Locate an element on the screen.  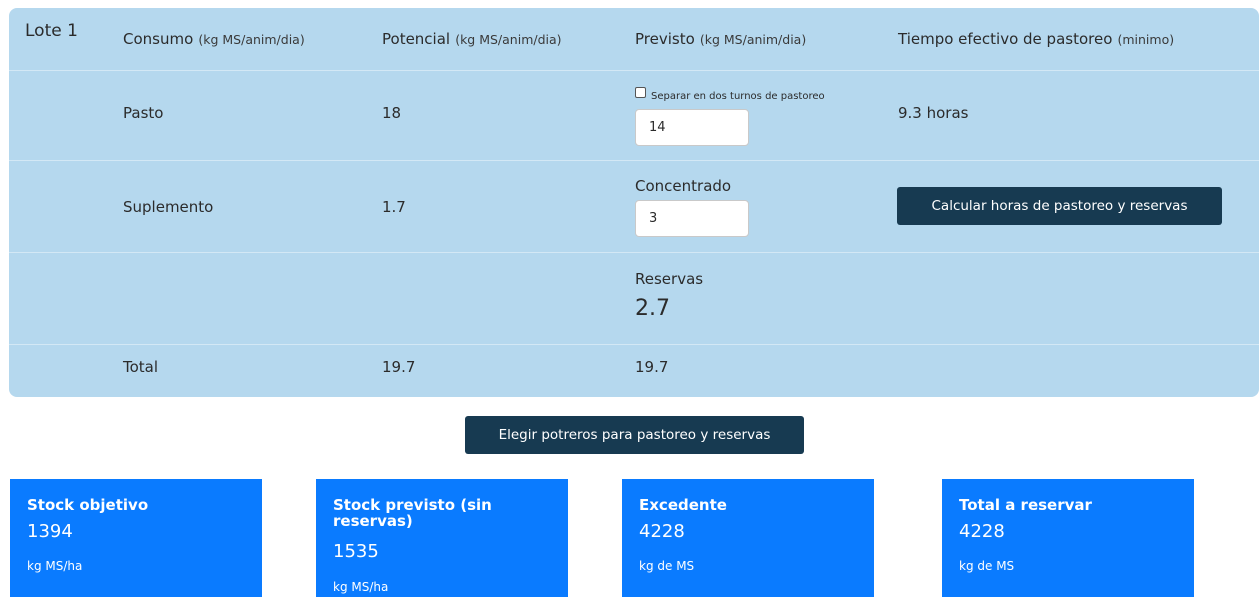
total-potencial: 19.7 is located at coordinates (399, 367).